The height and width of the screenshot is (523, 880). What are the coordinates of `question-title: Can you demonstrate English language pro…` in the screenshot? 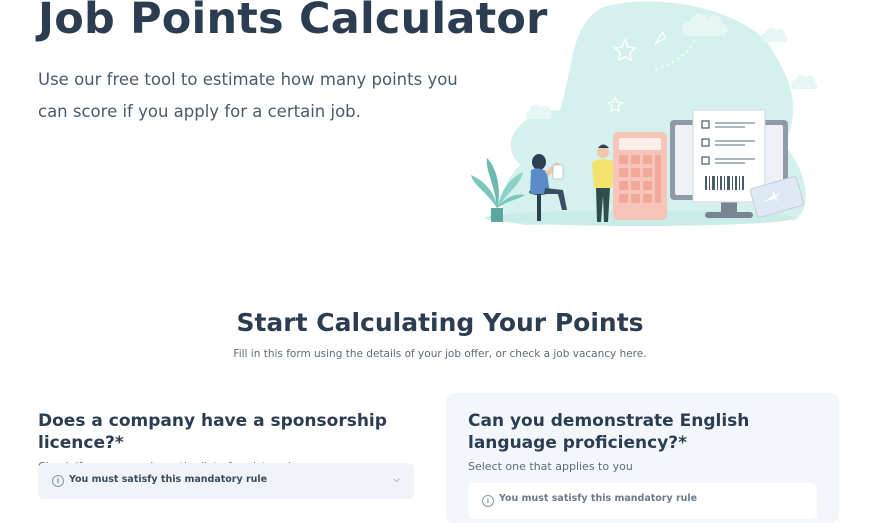 It's located at (609, 432).